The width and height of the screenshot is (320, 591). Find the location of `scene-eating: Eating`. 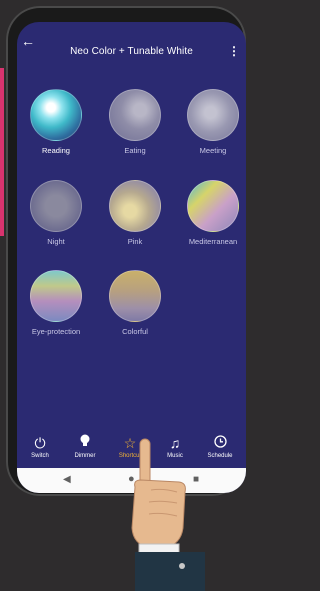

scene-eating: Eating is located at coordinates (135, 122).